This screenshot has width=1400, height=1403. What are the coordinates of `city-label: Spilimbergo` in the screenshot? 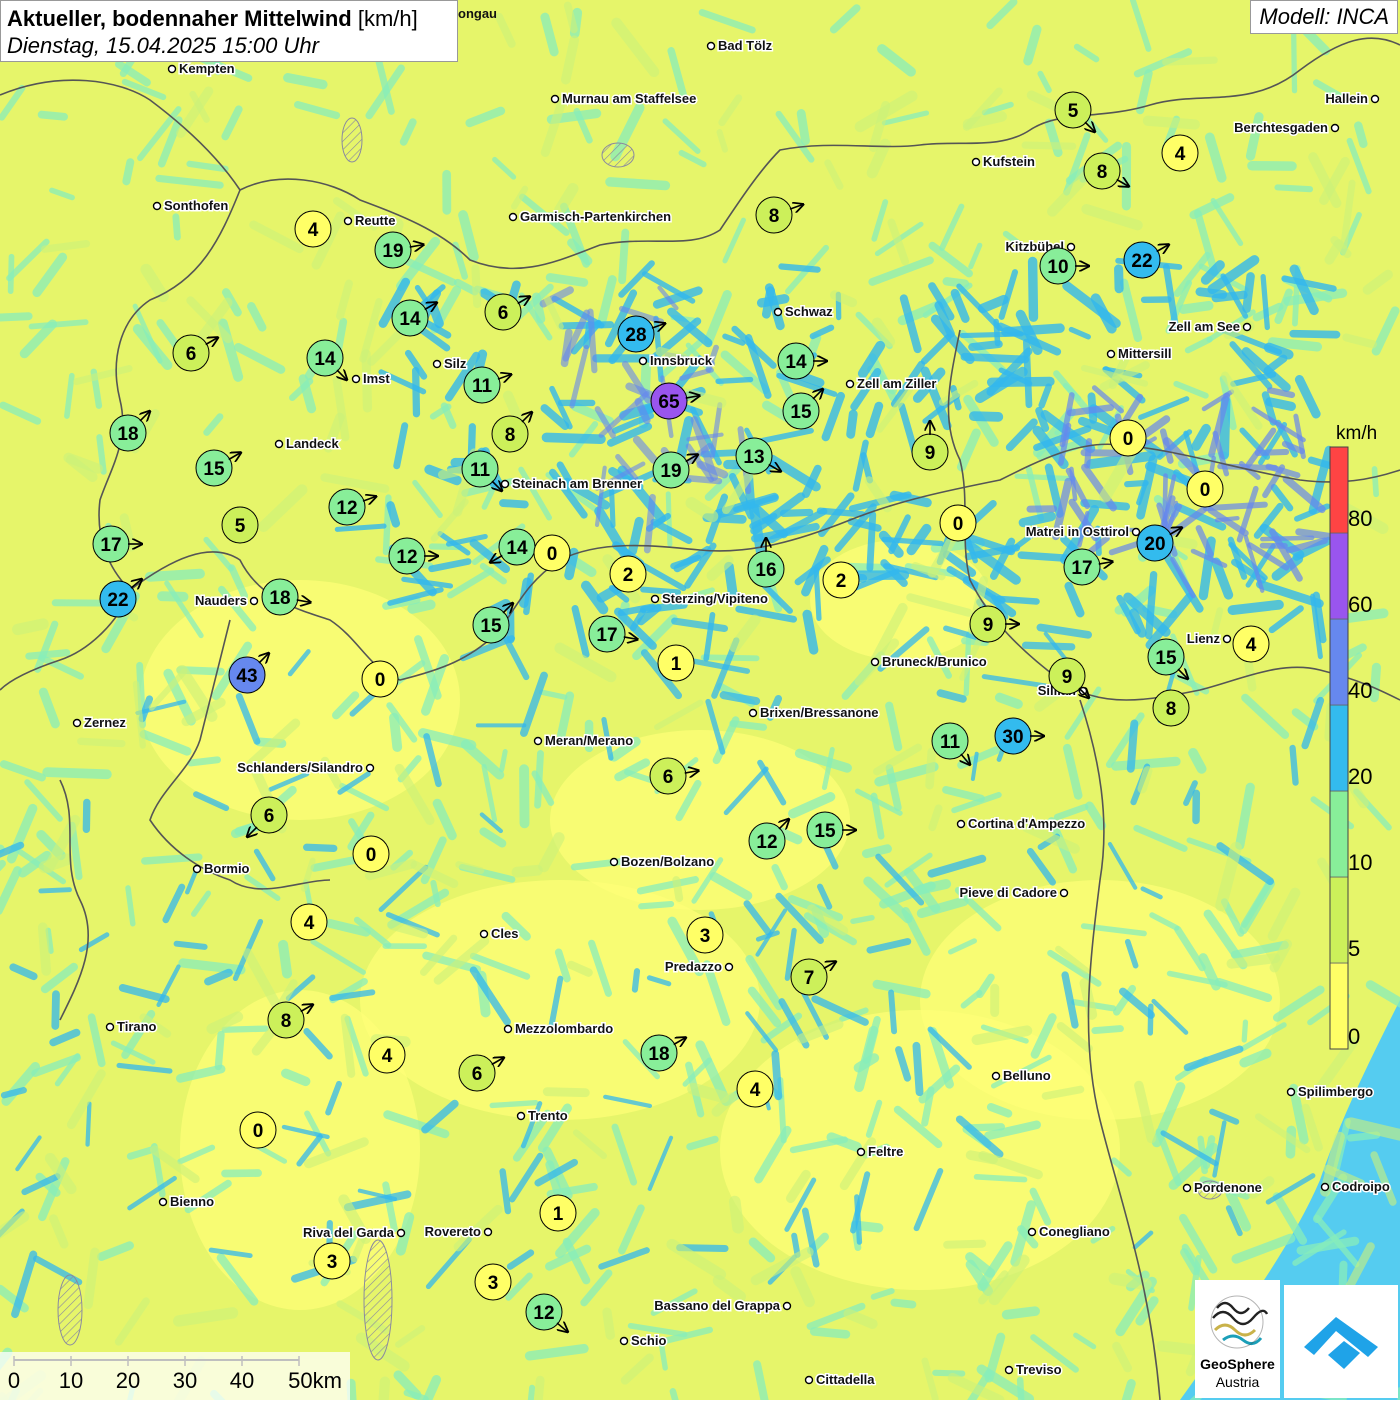 It's located at (1335, 1091).